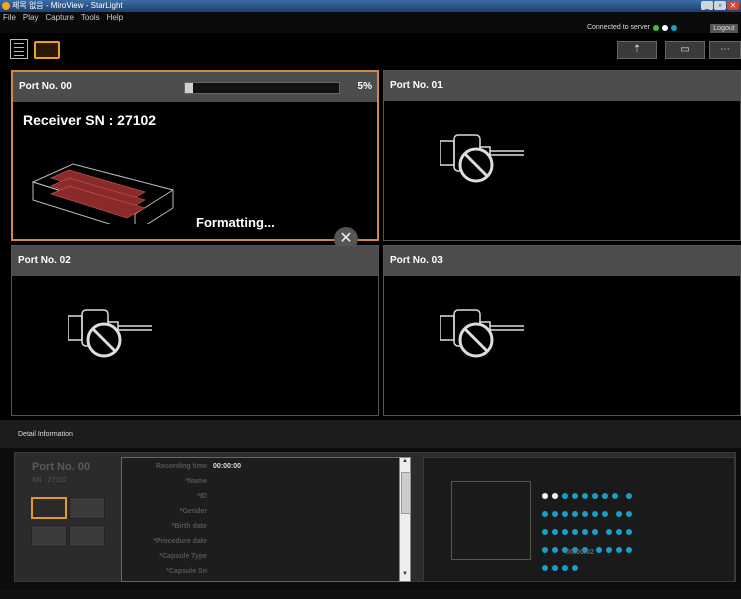  What do you see at coordinates (19, 49) in the screenshot?
I see `list-view-icon` at bounding box center [19, 49].